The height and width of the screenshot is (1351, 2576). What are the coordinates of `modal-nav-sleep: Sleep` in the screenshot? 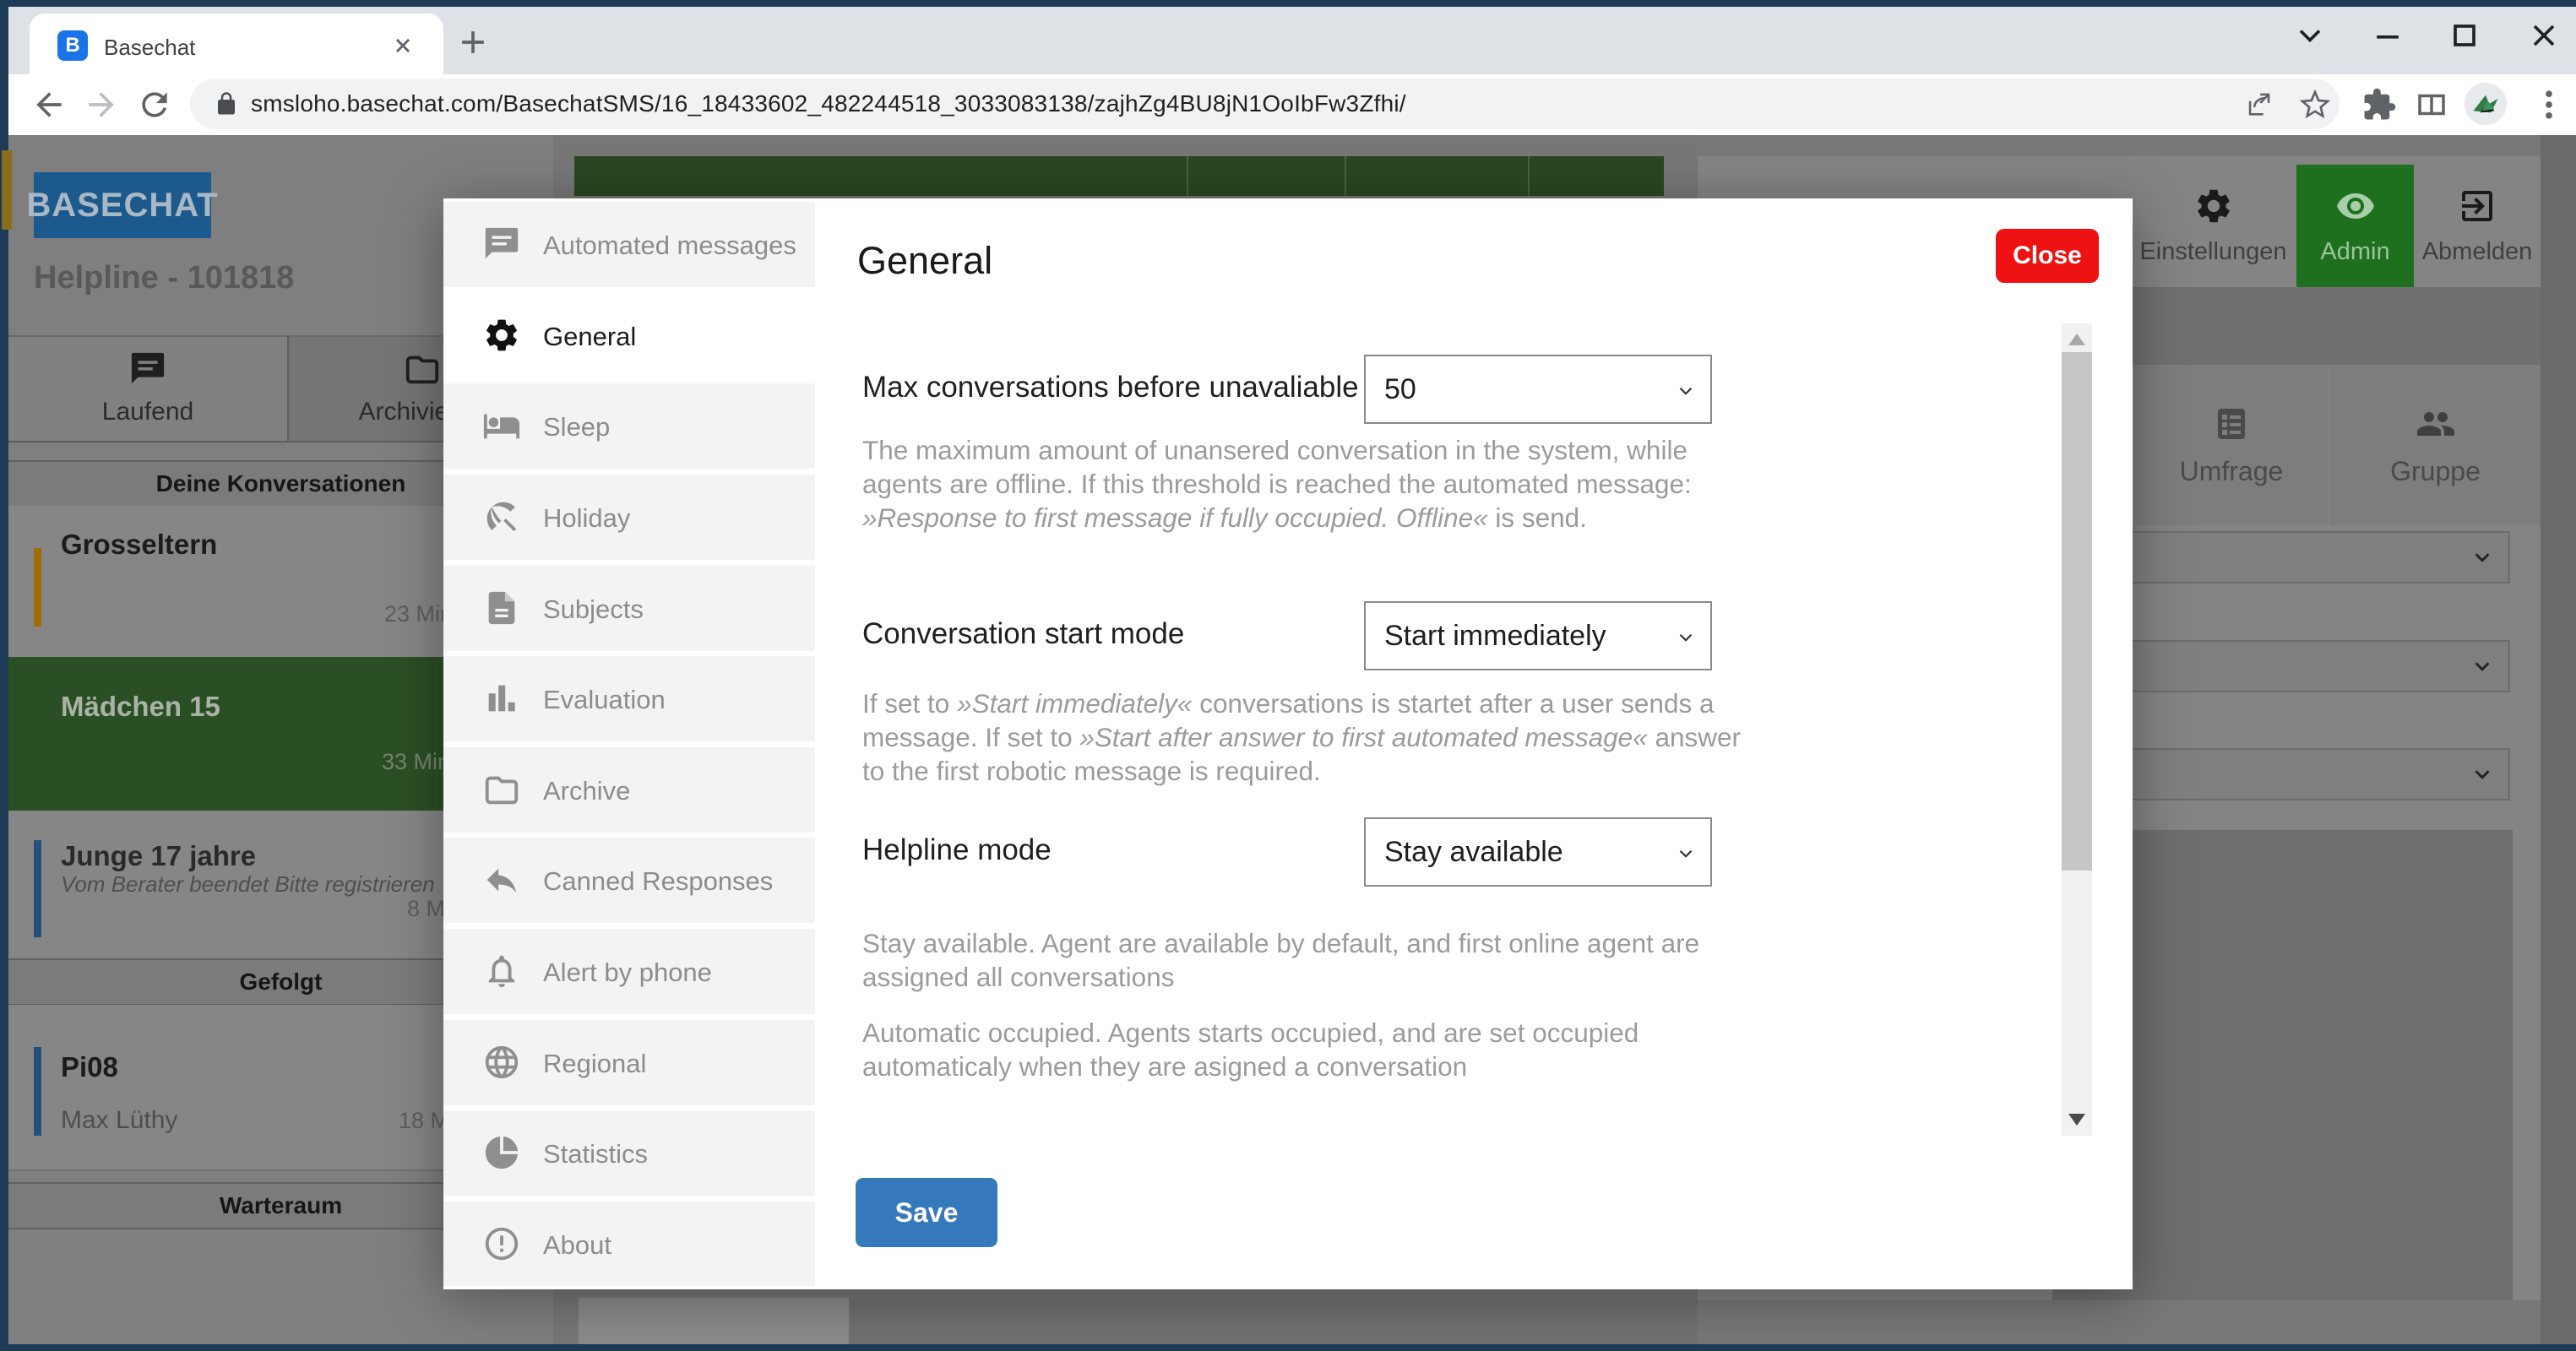 It's located at (629, 426).